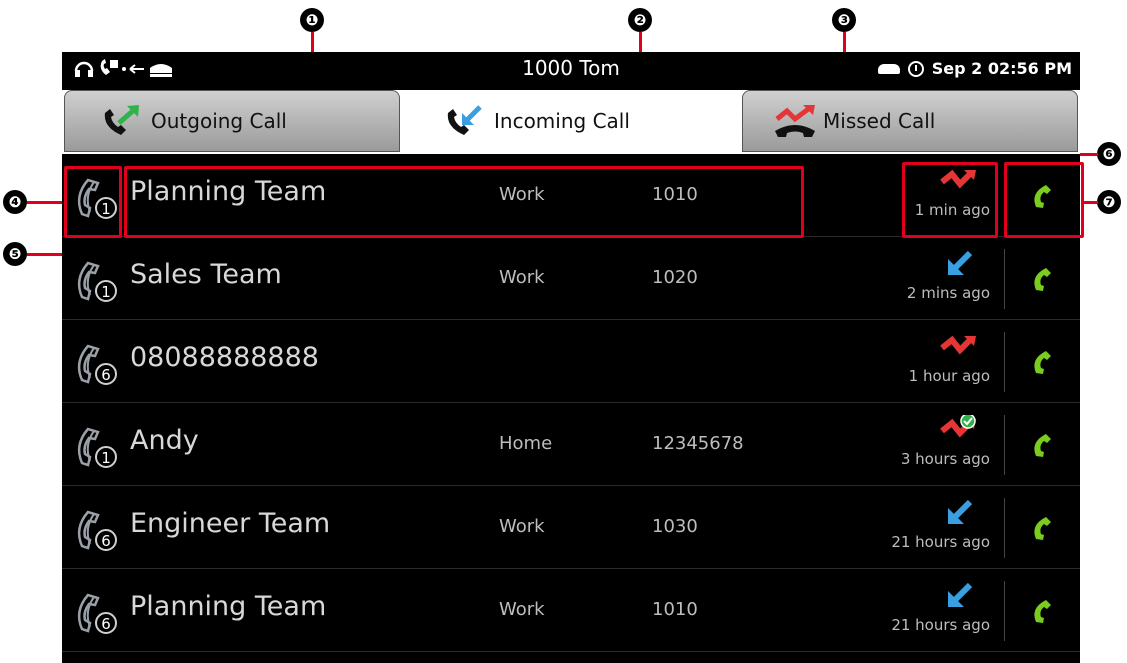  Describe the element at coordinates (93, 202) in the screenshot. I see `call-type-highlight` at that location.